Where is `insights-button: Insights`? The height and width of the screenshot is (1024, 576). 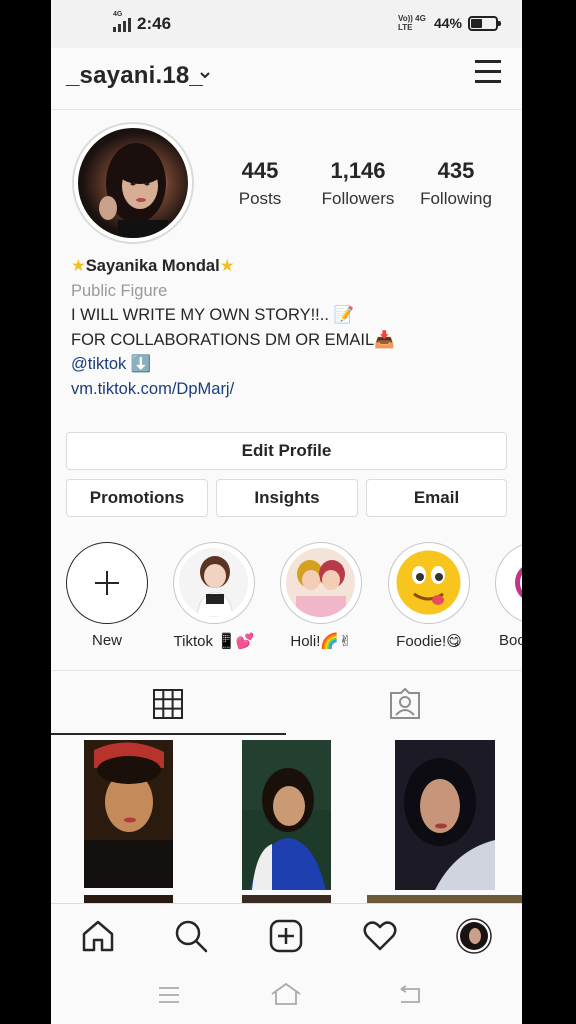
insights-button: Insights is located at coordinates (287, 498).